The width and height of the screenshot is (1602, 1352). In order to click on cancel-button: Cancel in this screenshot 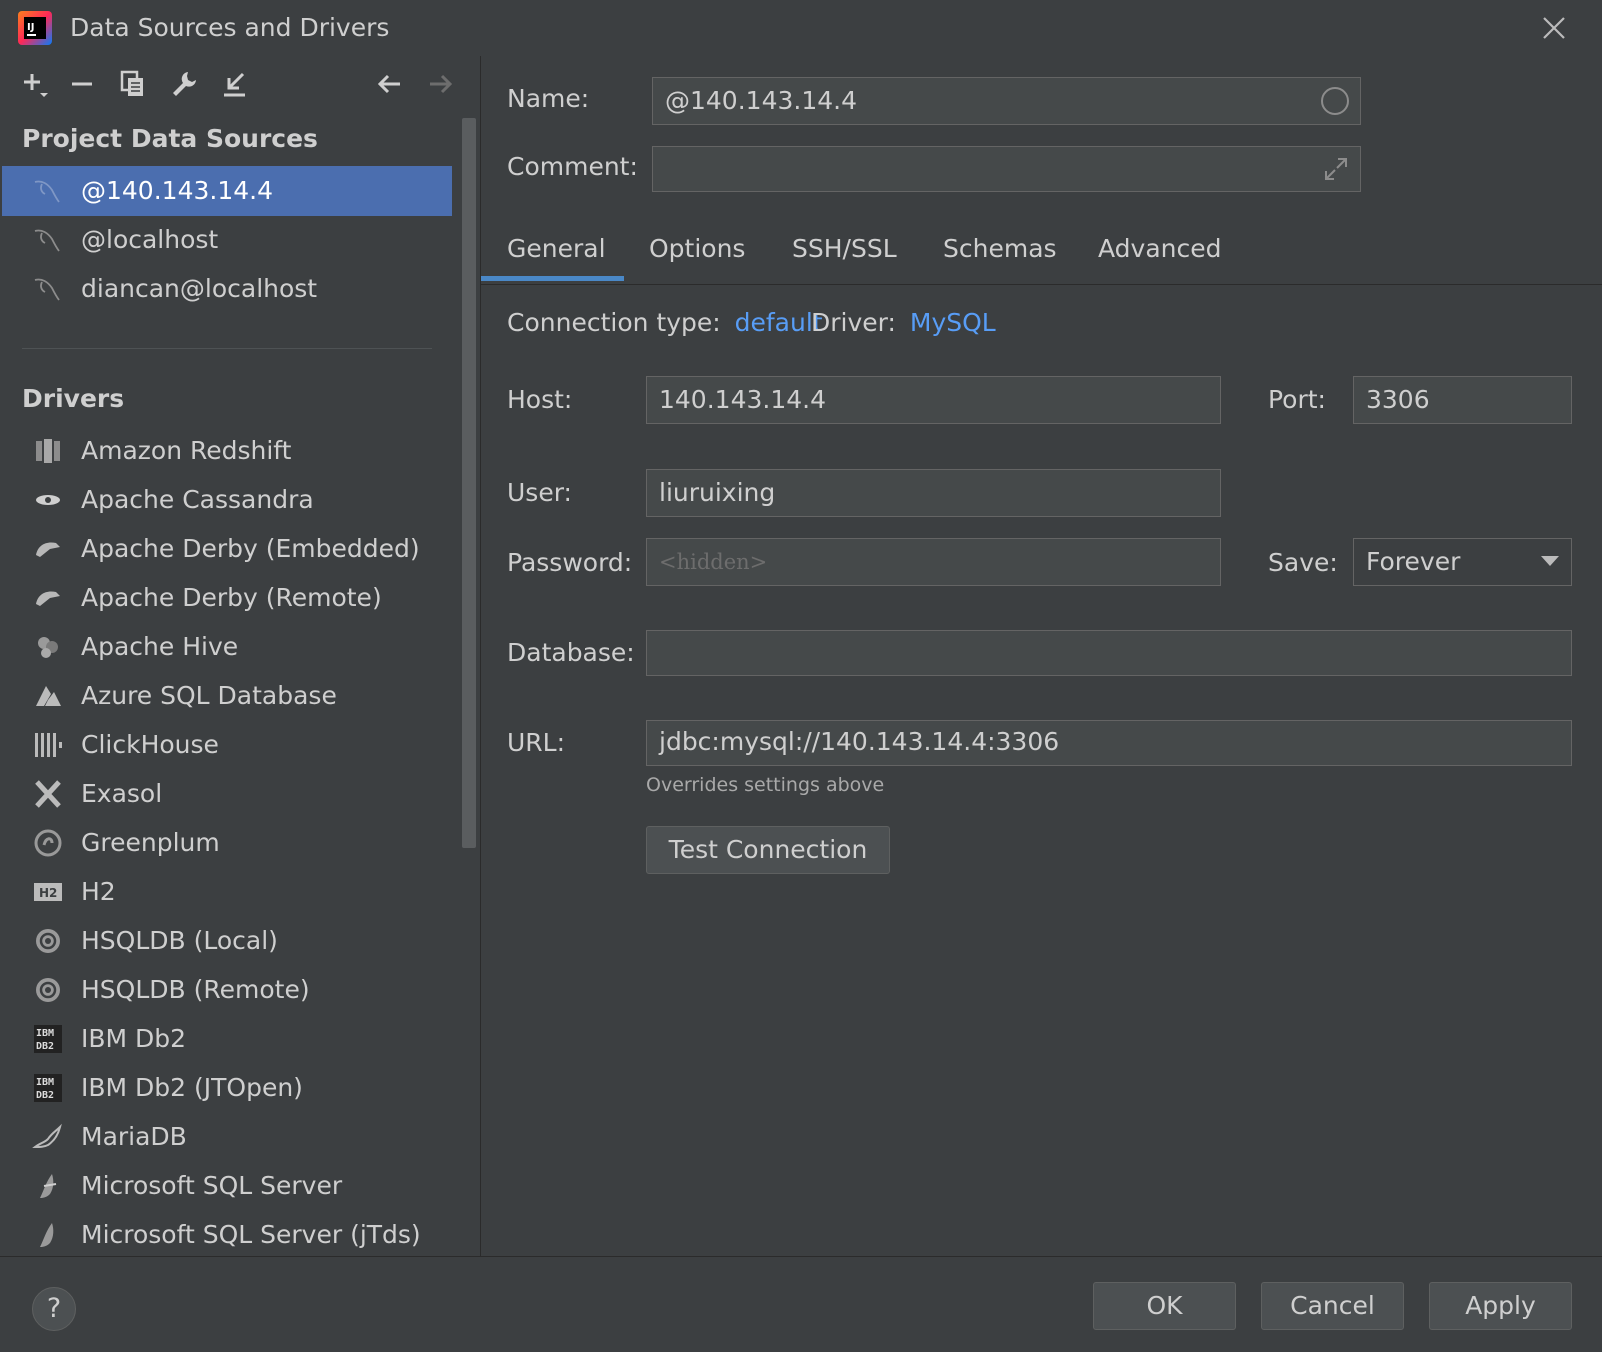, I will do `click(1332, 1306)`.